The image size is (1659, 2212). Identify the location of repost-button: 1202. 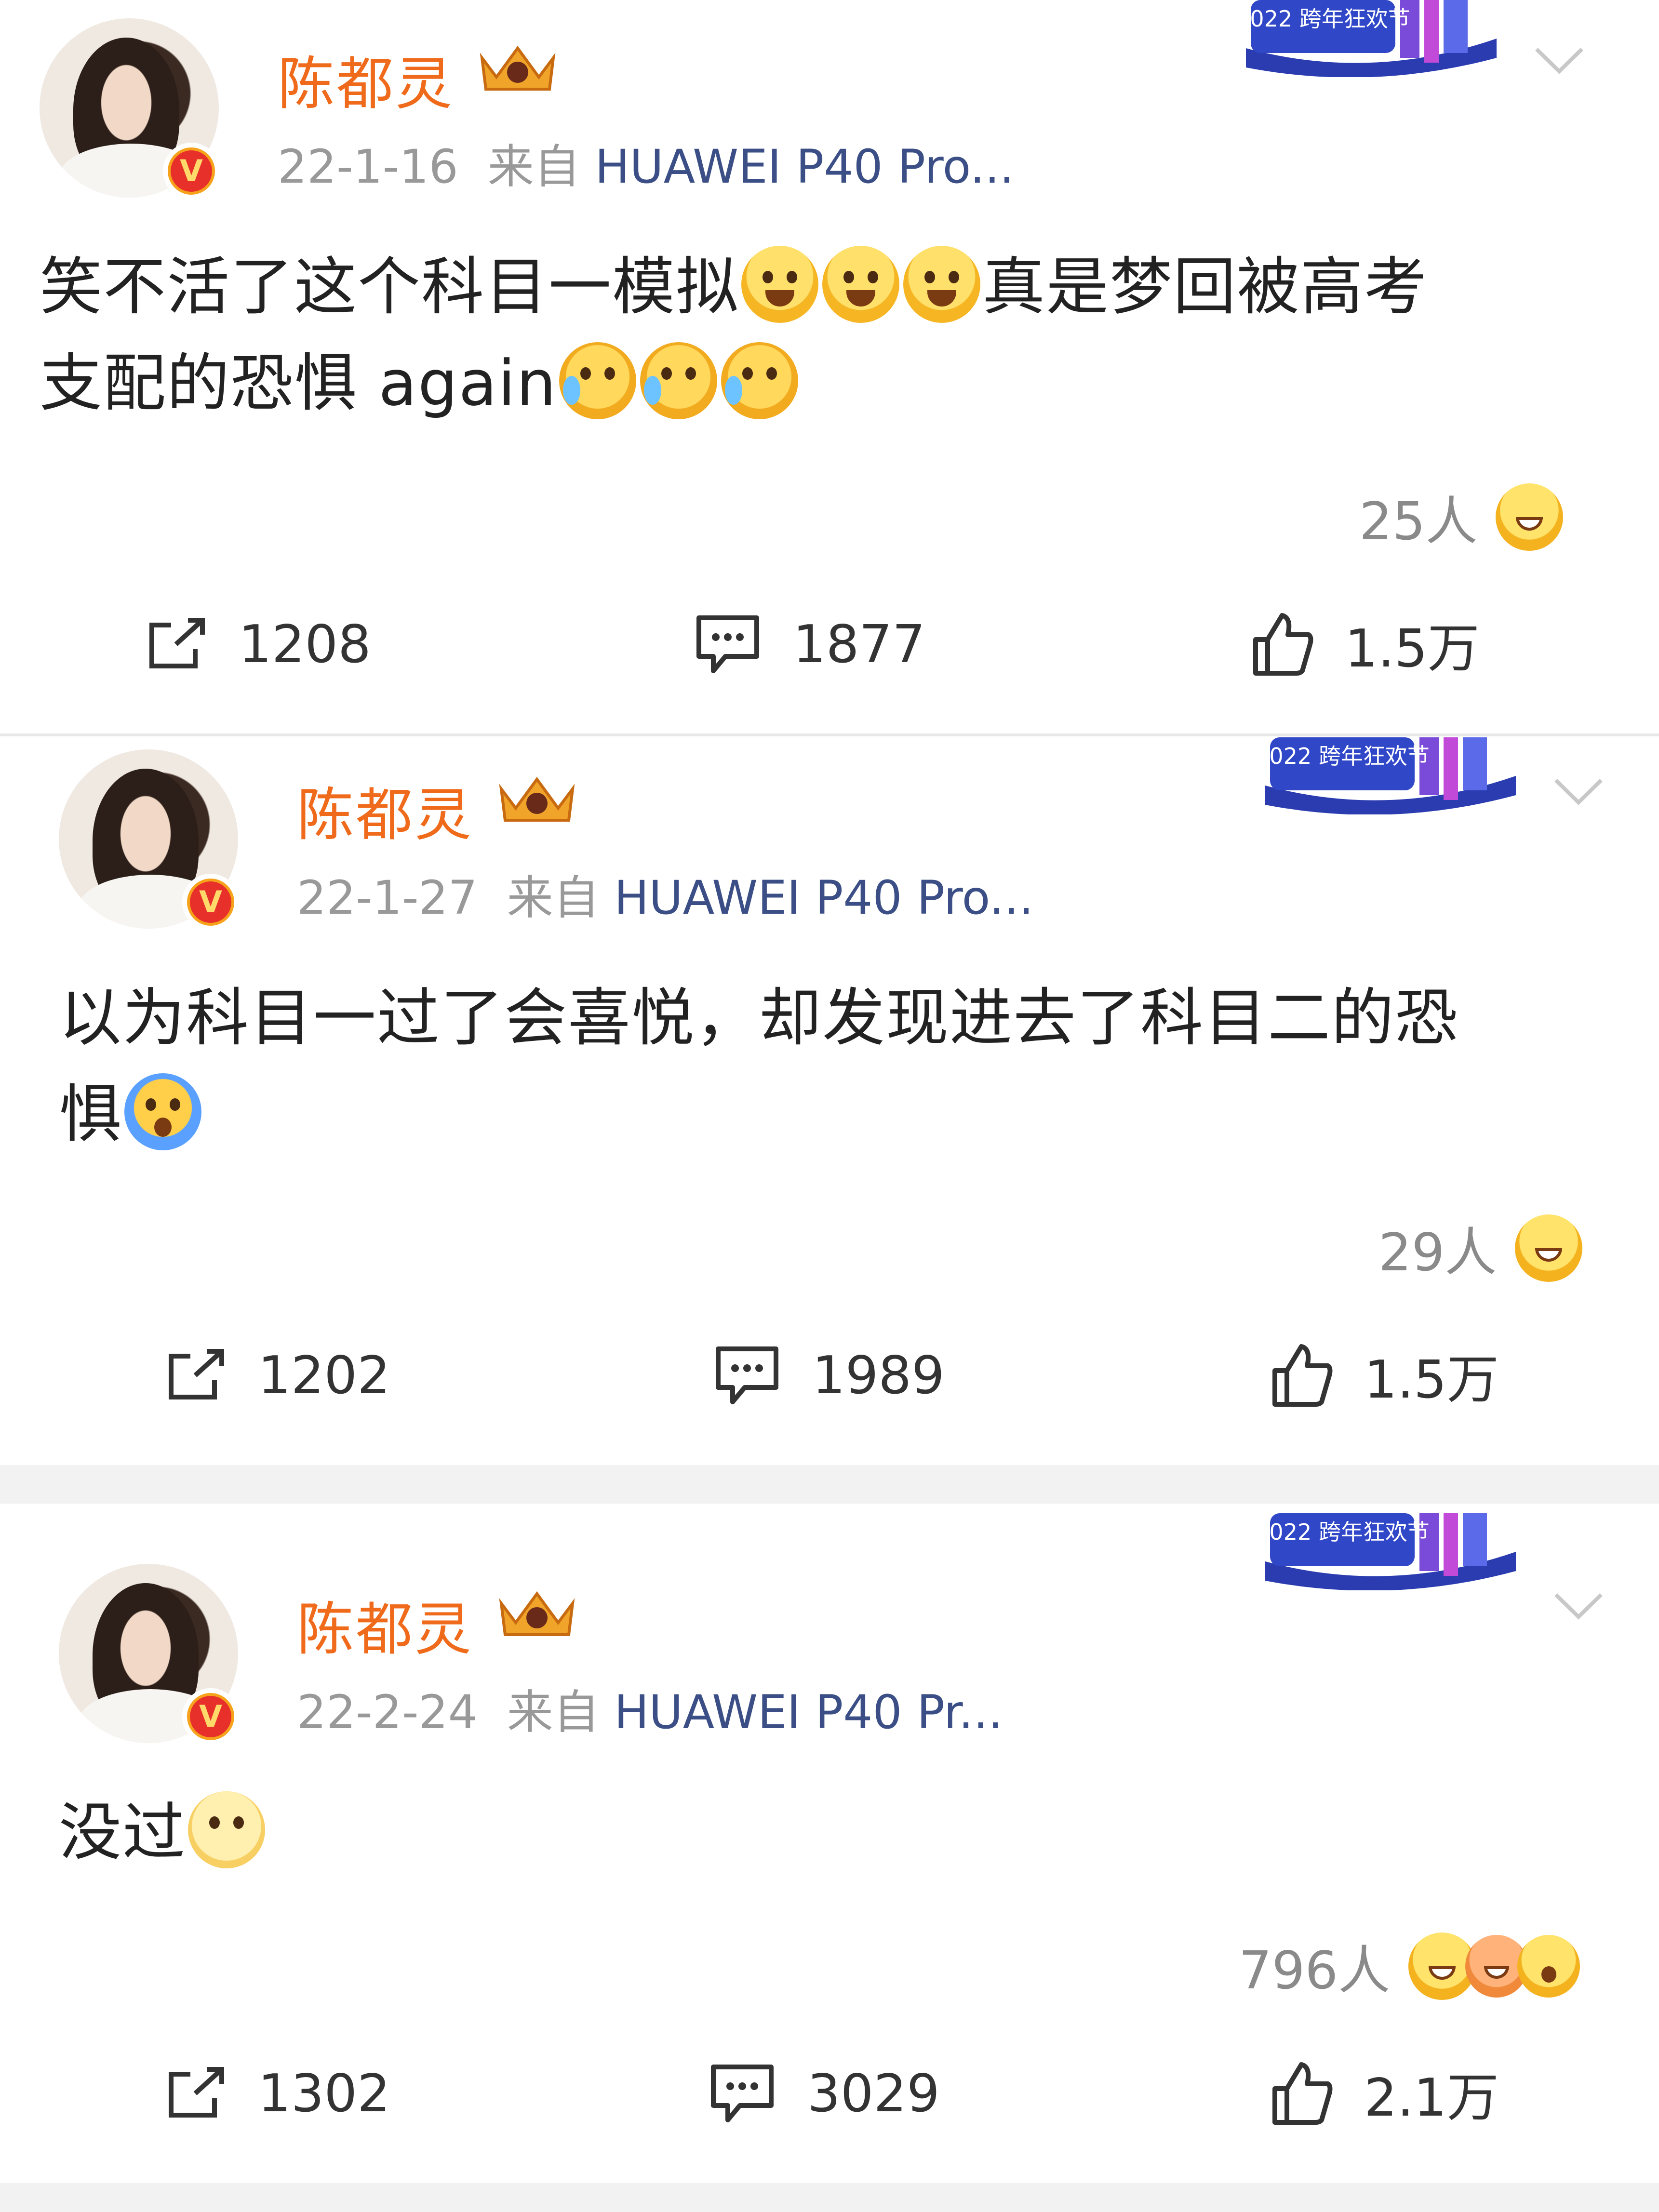
(275, 1375).